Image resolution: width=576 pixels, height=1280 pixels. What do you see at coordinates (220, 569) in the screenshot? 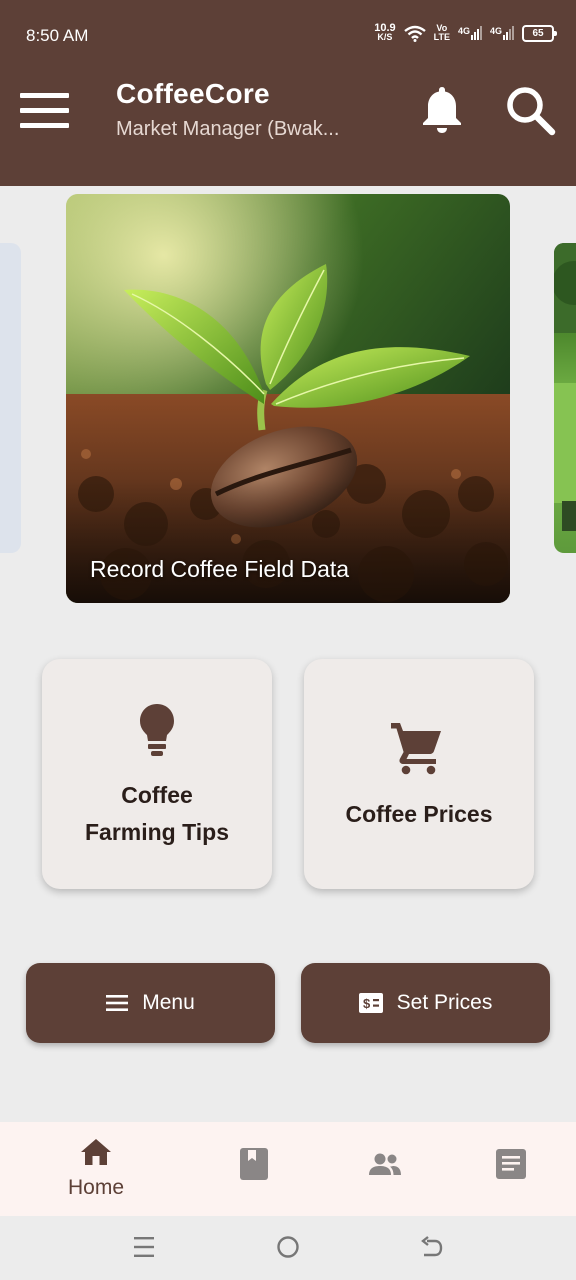
I see `carousel-caption: Record Coffee Field Data` at bounding box center [220, 569].